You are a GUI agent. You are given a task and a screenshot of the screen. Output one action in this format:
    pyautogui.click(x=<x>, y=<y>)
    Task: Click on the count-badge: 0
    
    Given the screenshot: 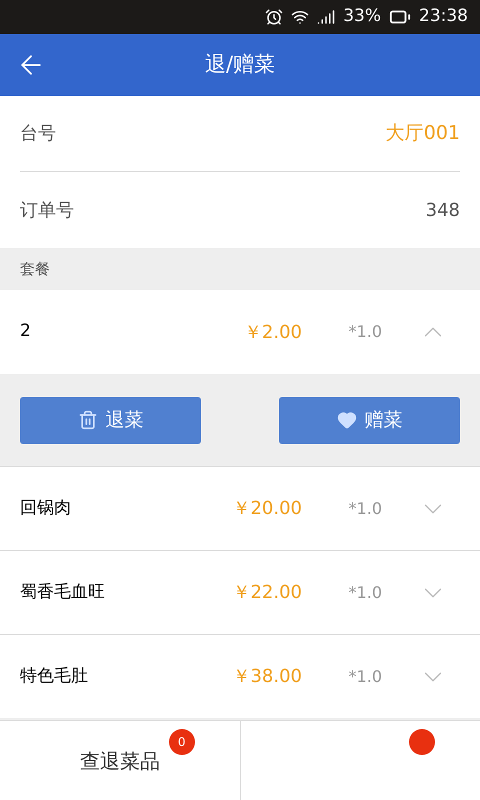 What is the action you would take?
    pyautogui.click(x=181, y=741)
    